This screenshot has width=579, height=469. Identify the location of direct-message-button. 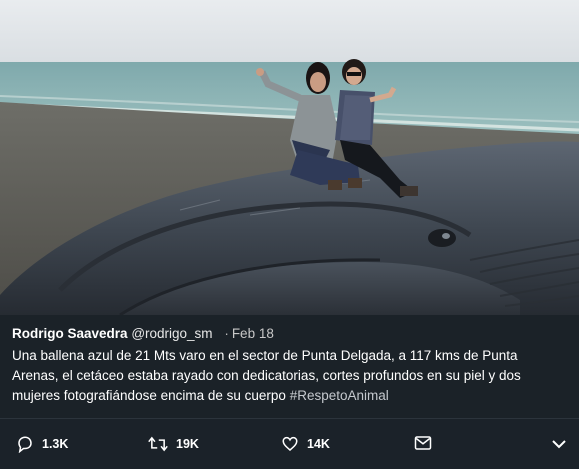
(423, 443).